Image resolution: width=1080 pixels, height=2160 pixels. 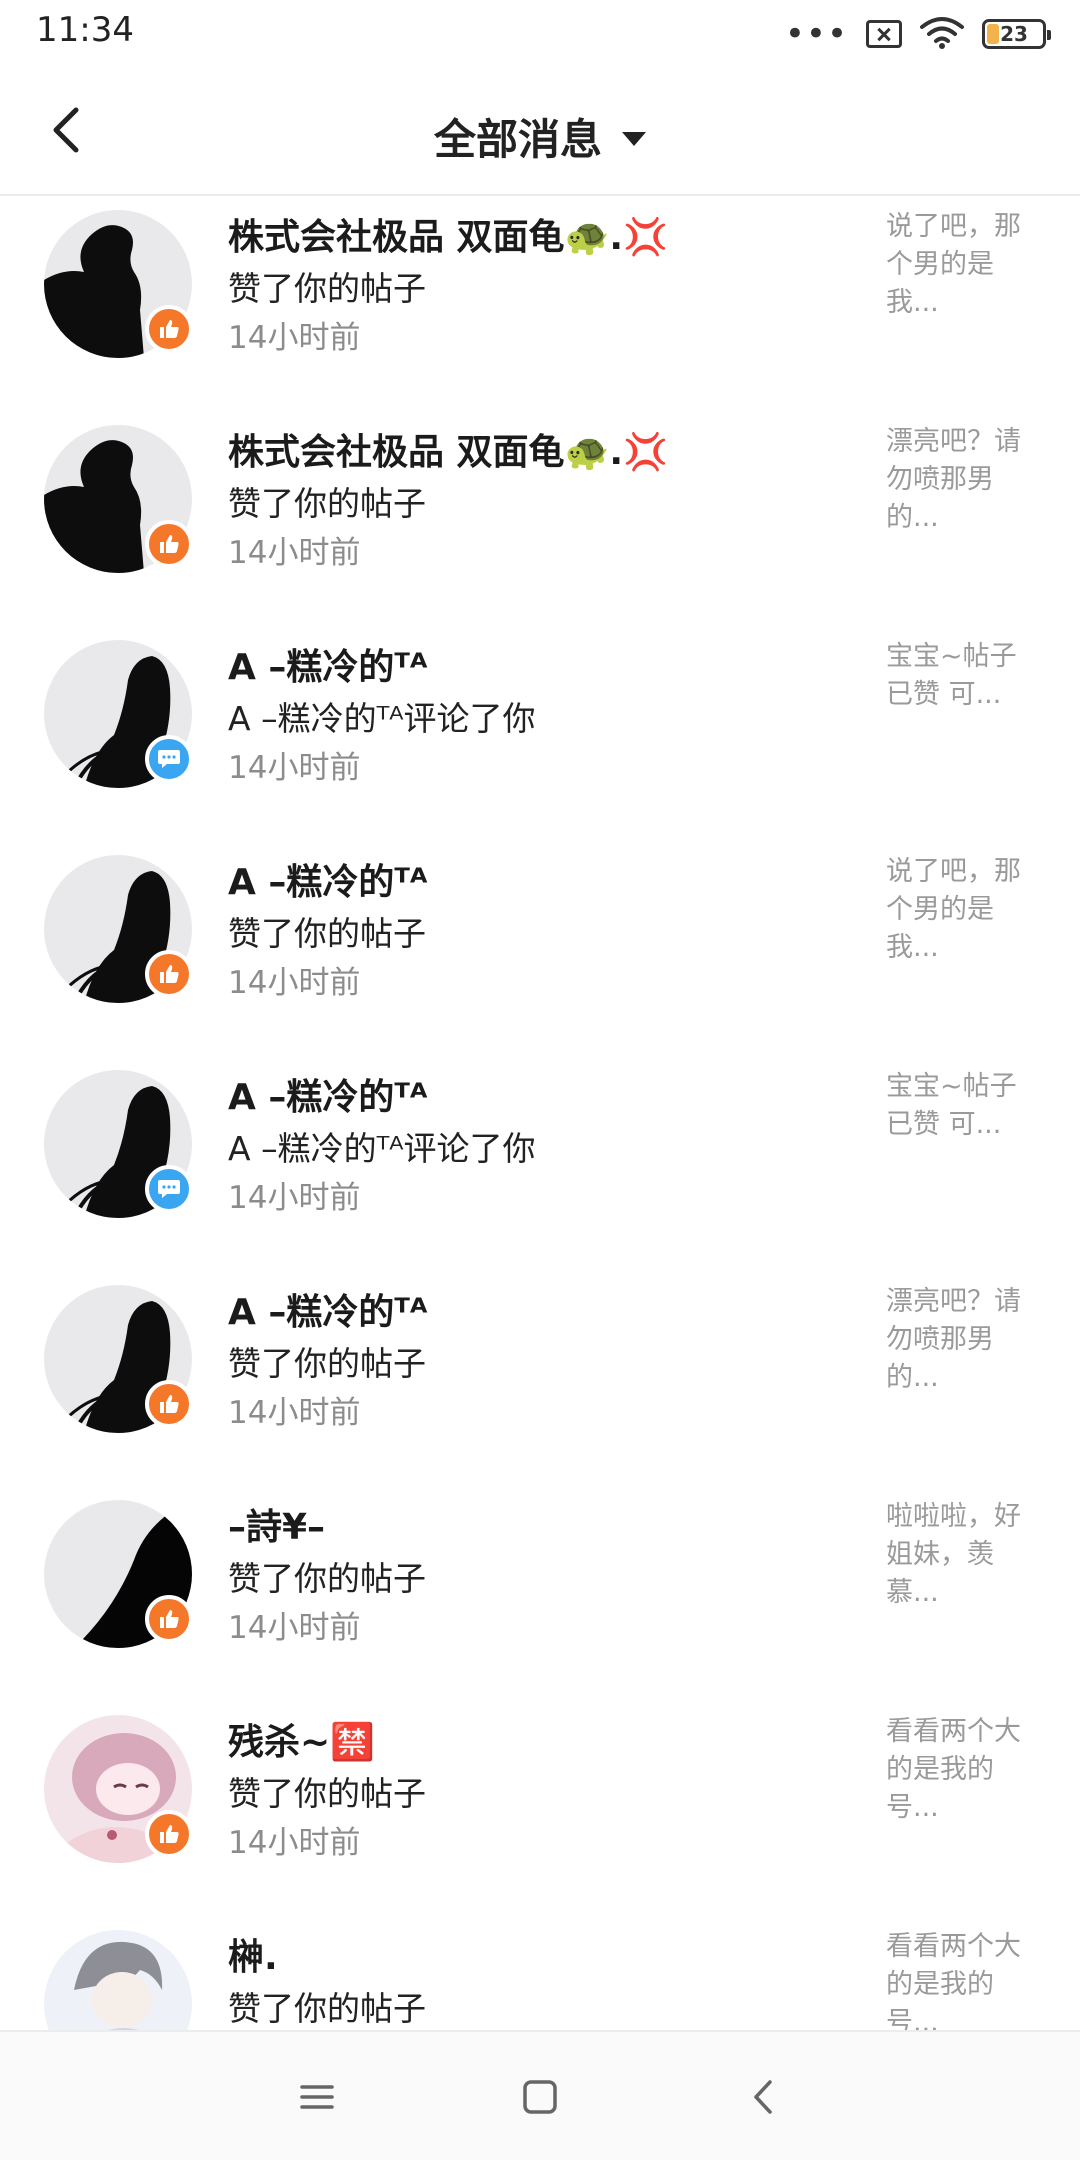 What do you see at coordinates (816, 34) in the screenshot?
I see `dots-icon: •••` at bounding box center [816, 34].